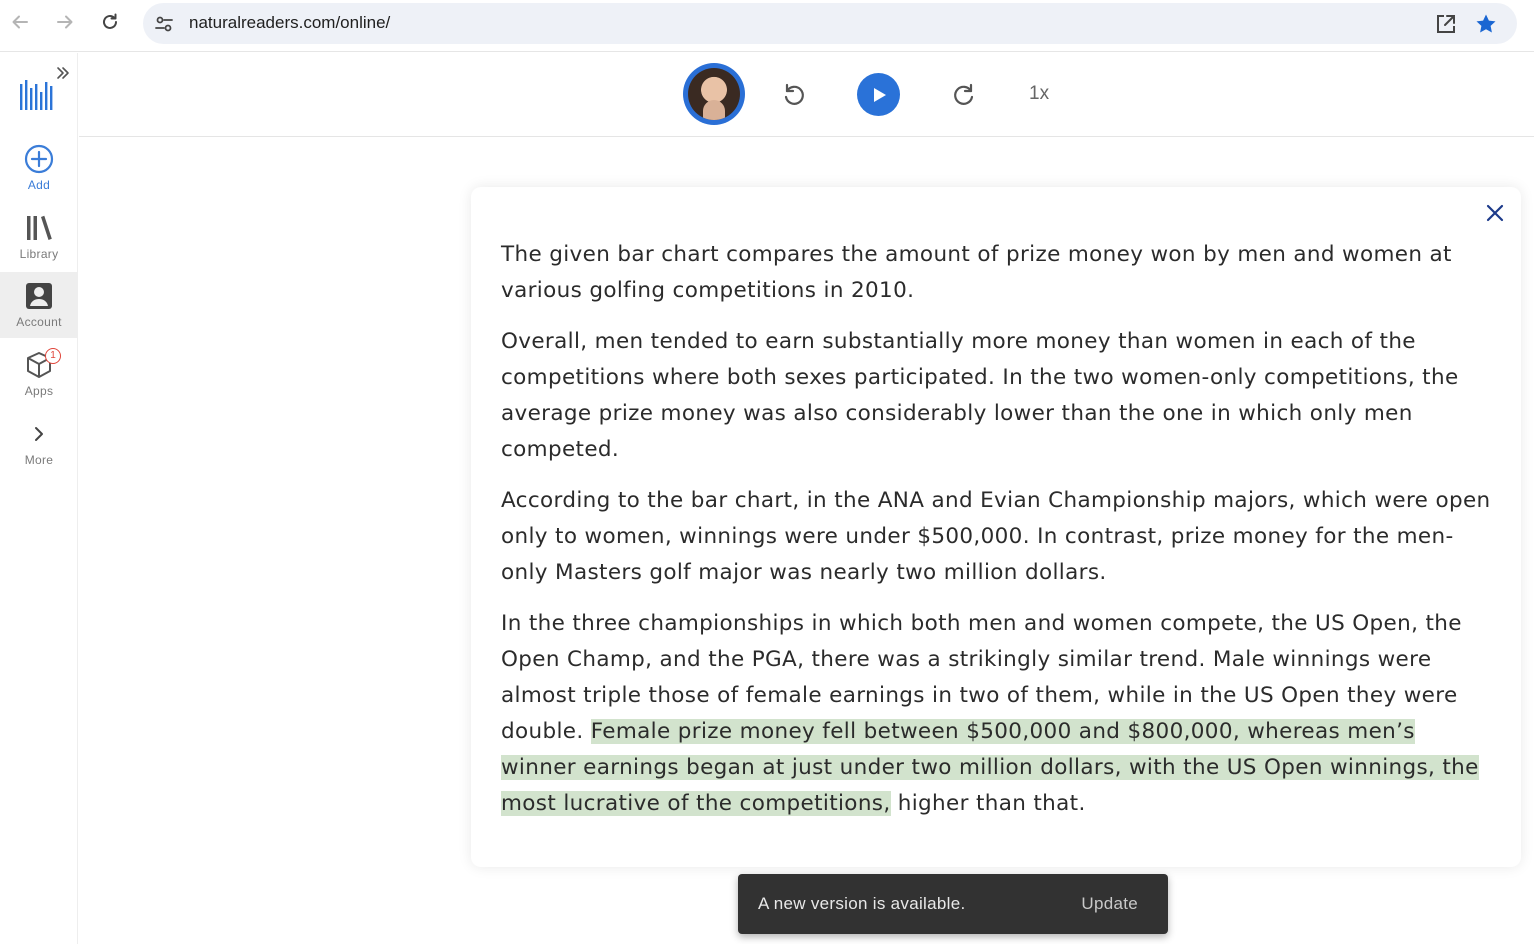  I want to click on voice-selector-avatar, so click(714, 94).